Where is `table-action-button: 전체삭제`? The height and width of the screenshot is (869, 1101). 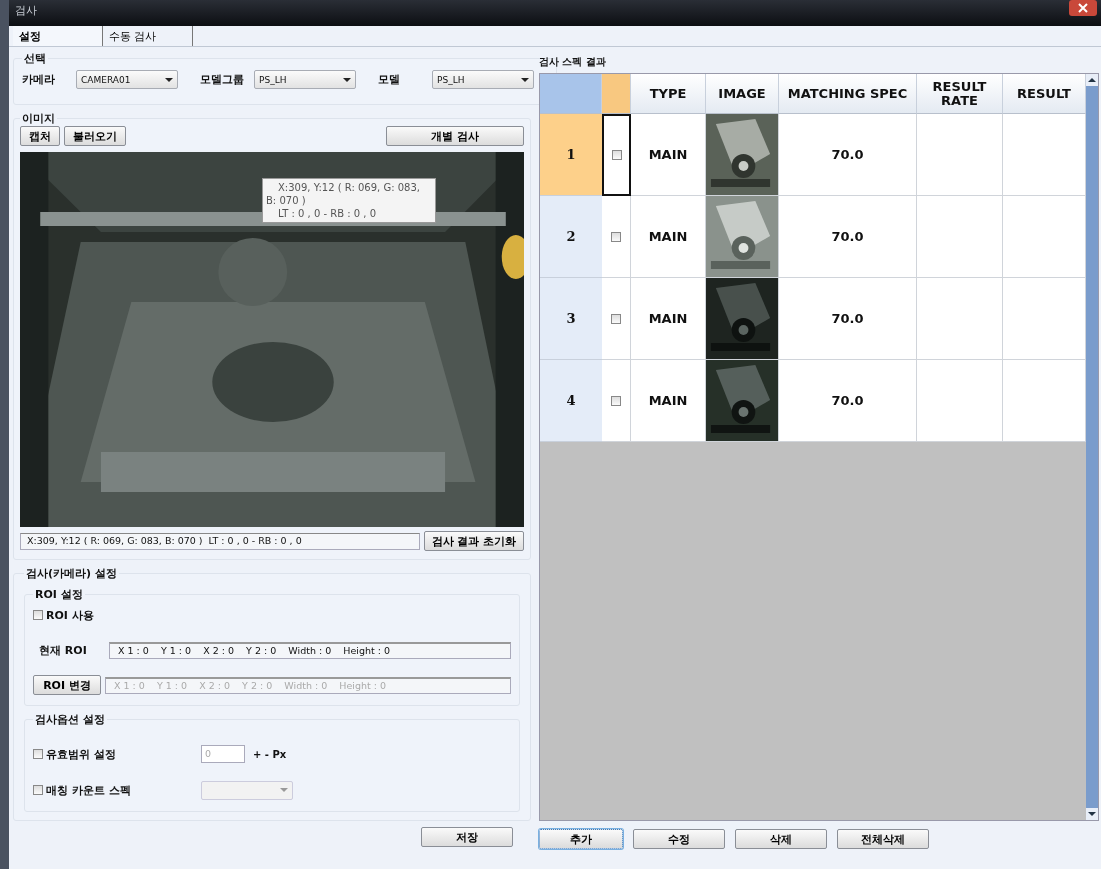
table-action-button: 전체삭제 is located at coordinates (883, 839).